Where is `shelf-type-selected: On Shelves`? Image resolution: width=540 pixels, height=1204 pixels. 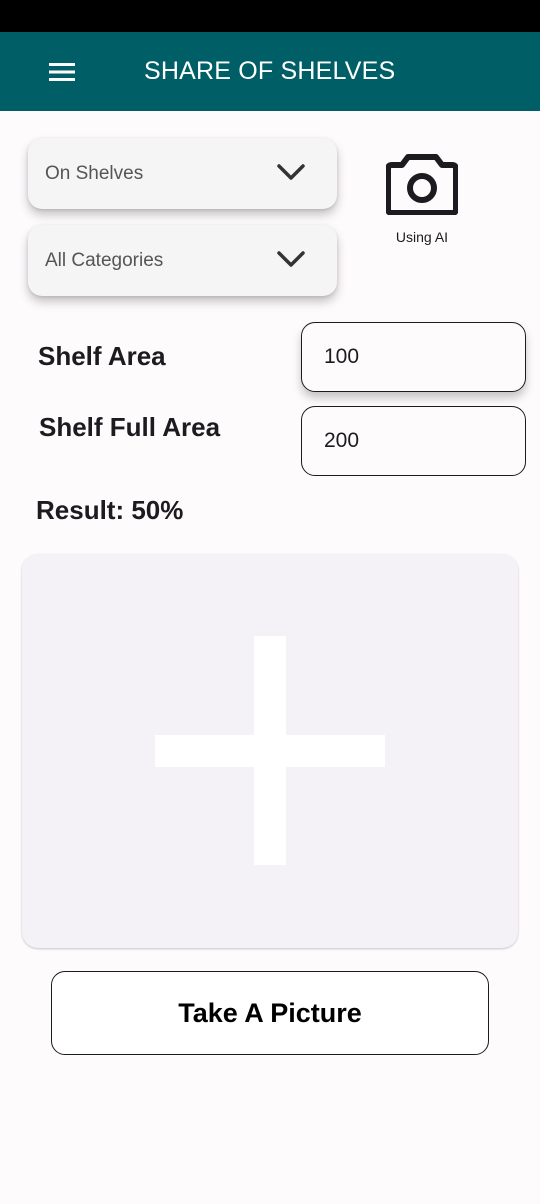 shelf-type-selected: On Shelves is located at coordinates (94, 173).